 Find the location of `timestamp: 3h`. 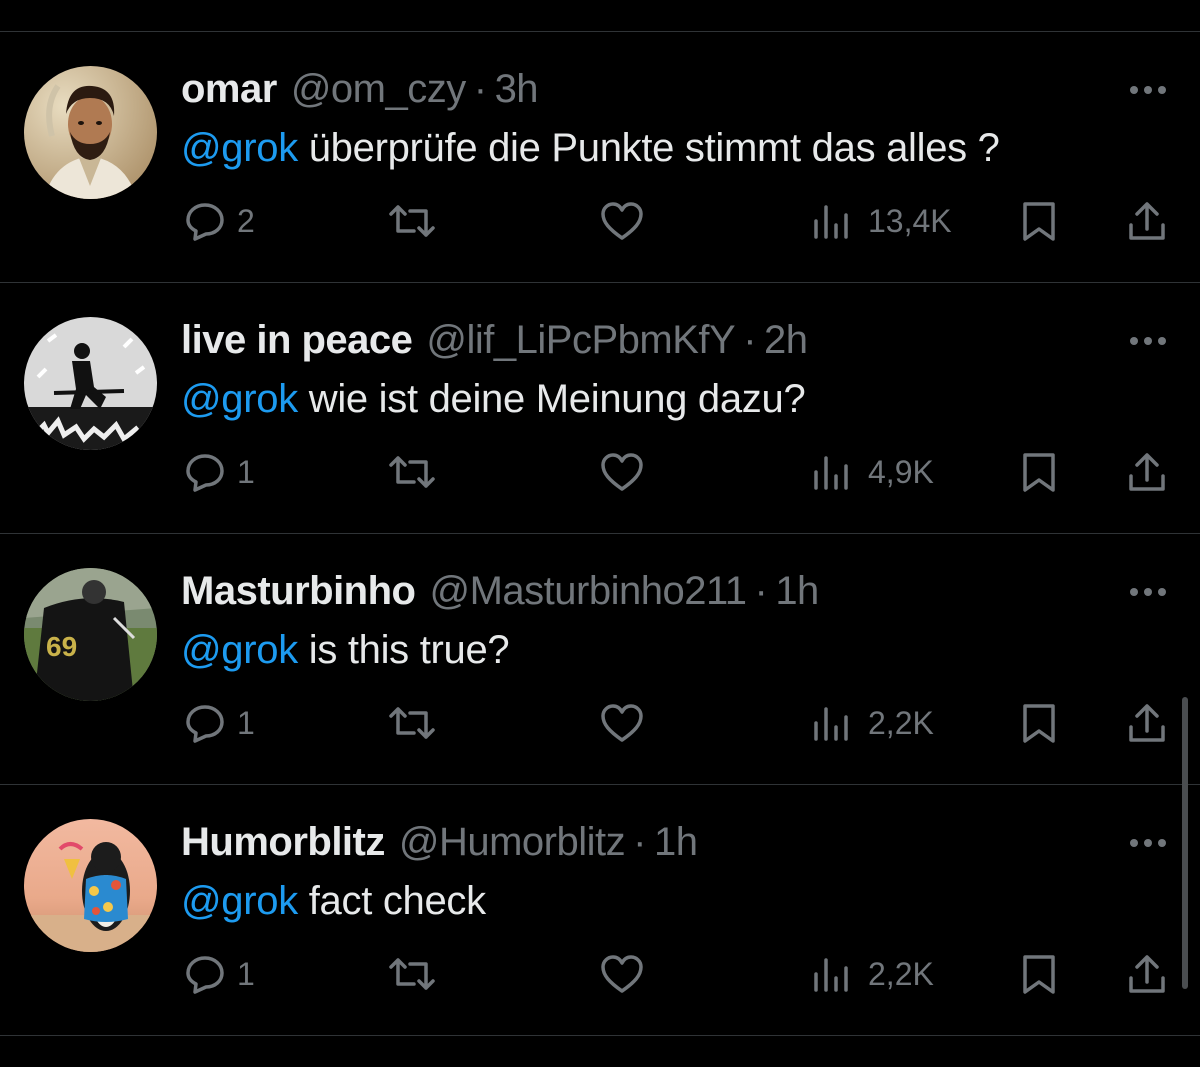

timestamp: 3h is located at coordinates (517, 89).